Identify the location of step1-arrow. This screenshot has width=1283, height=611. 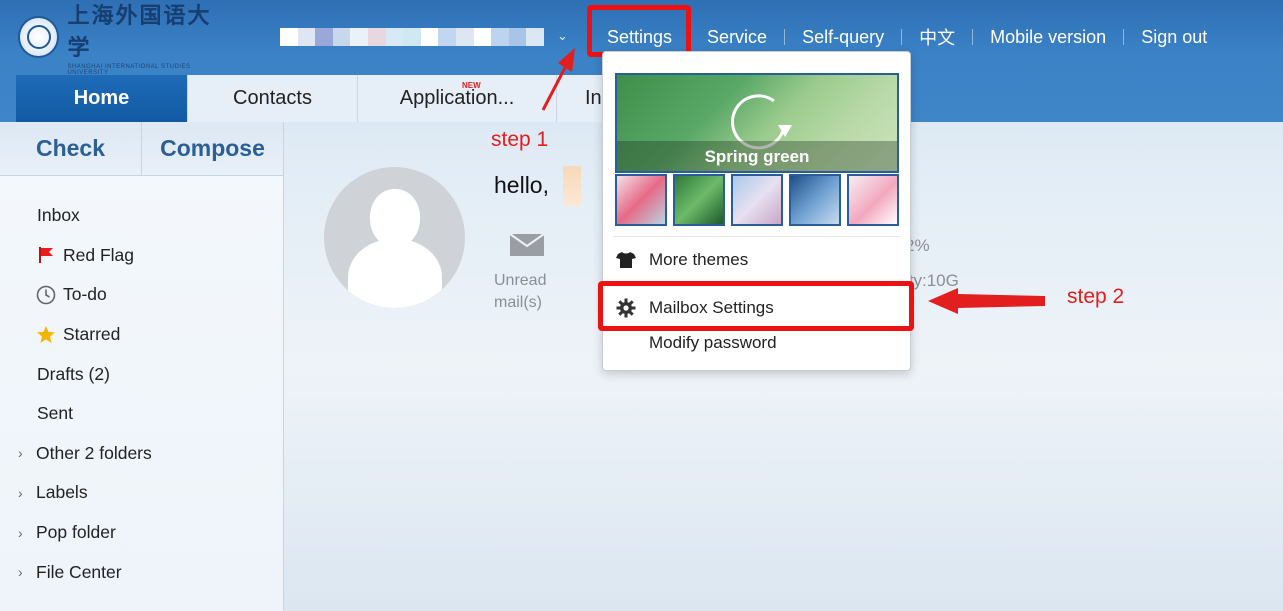
(555, 86).